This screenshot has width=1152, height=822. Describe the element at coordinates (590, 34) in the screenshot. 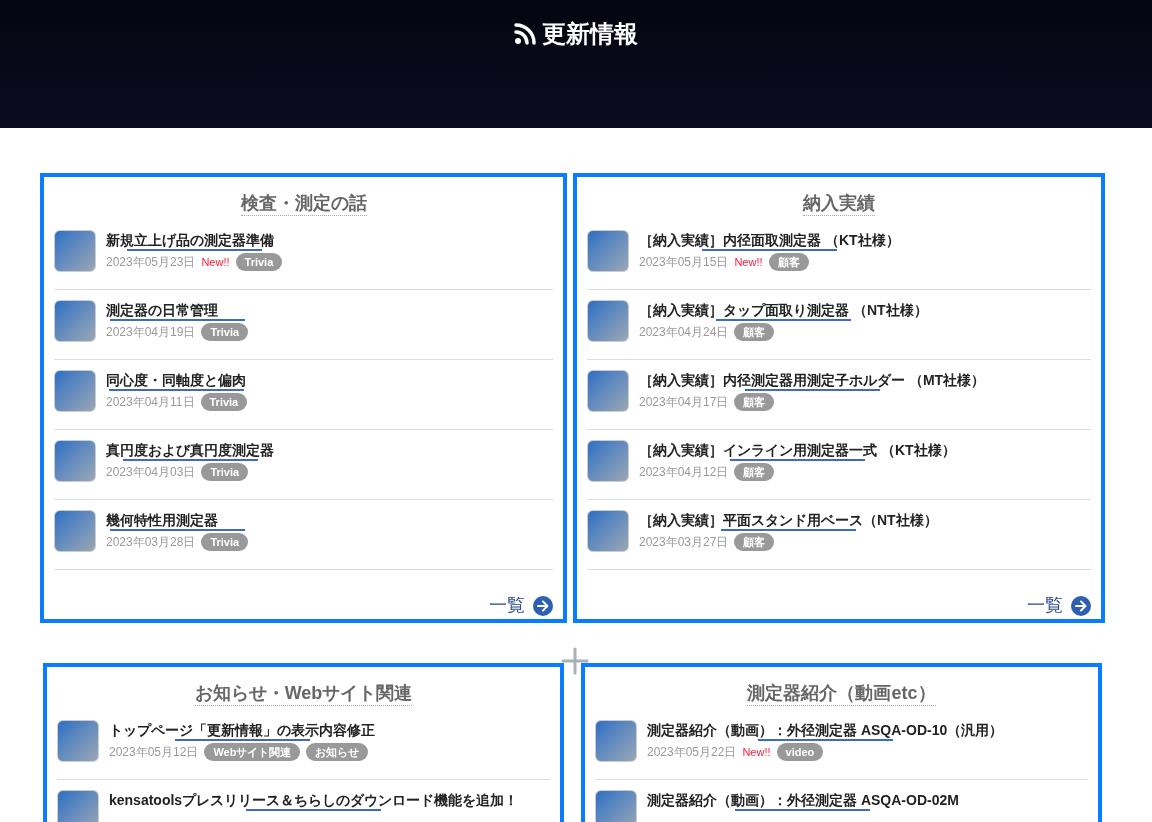

I see `page-title: 更新情報` at that location.